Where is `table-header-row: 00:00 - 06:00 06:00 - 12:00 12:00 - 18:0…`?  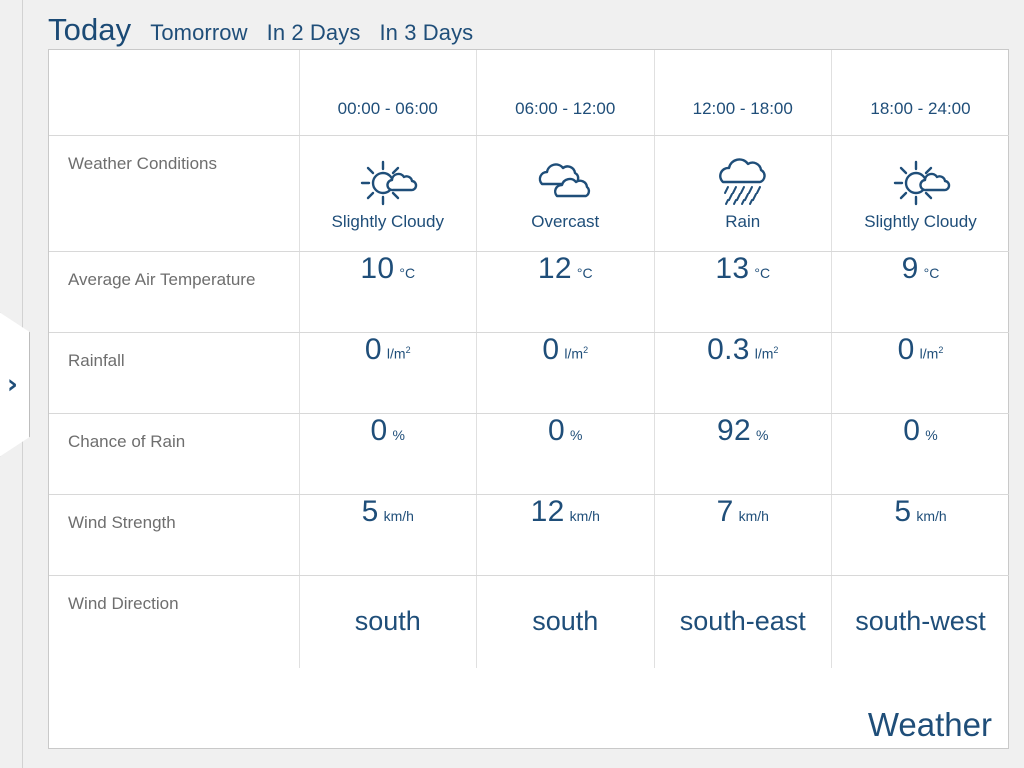
table-header-row: 00:00 - 06:00 06:00 - 12:00 12:00 - 18:0… is located at coordinates (529, 93).